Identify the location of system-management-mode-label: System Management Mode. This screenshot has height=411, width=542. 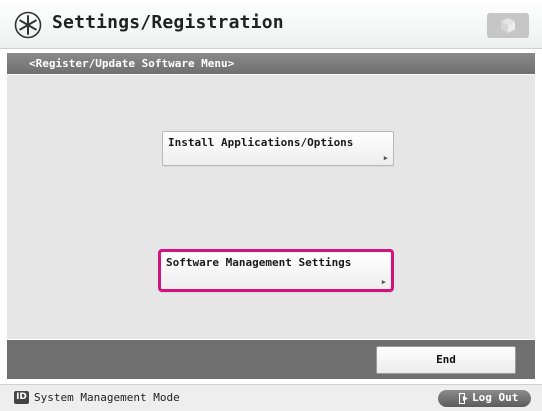
(107, 397).